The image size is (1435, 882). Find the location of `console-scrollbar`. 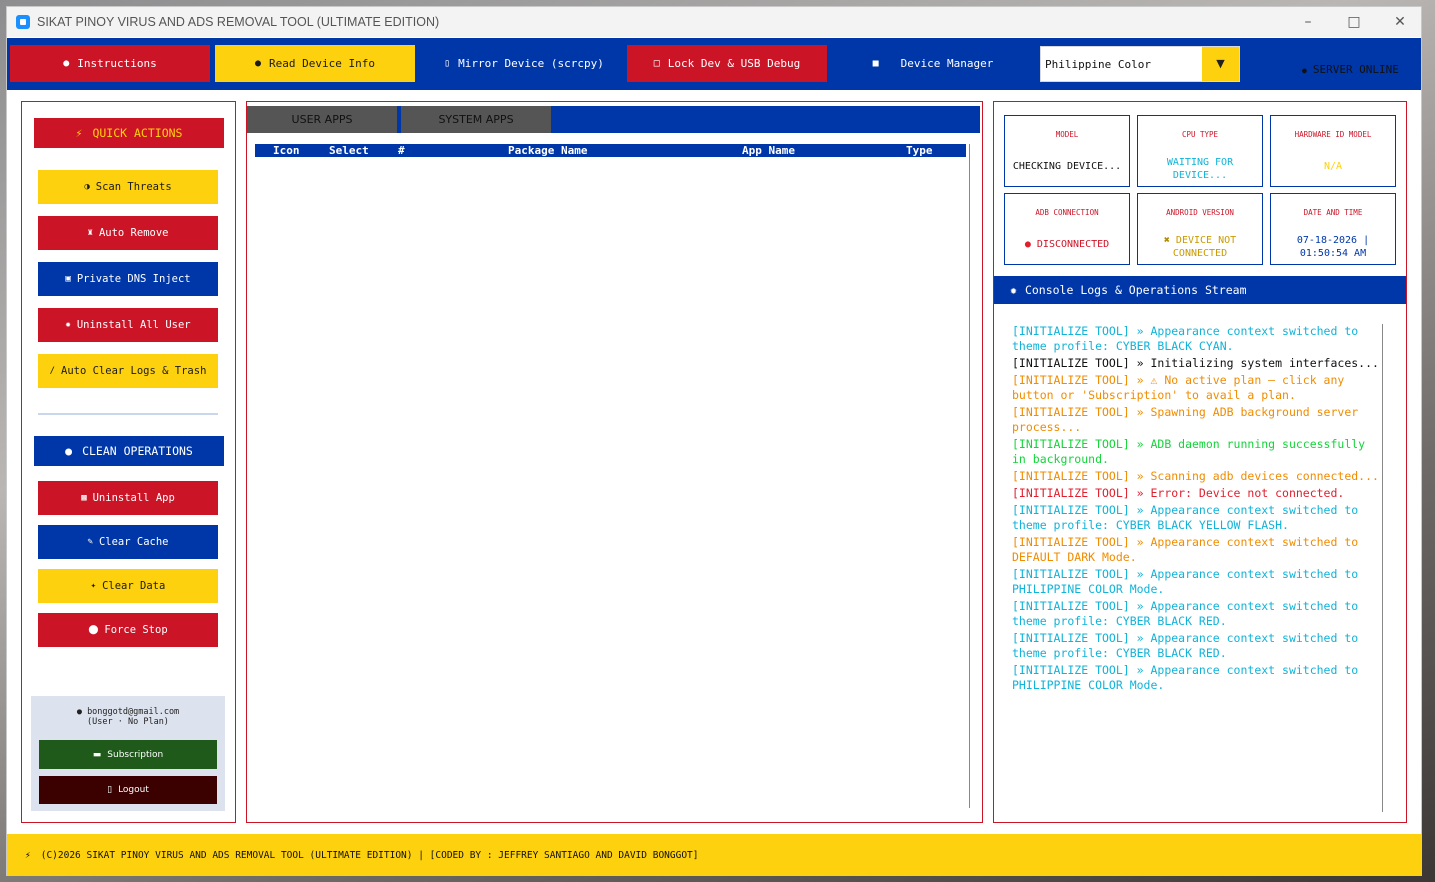

console-scrollbar is located at coordinates (1382, 568).